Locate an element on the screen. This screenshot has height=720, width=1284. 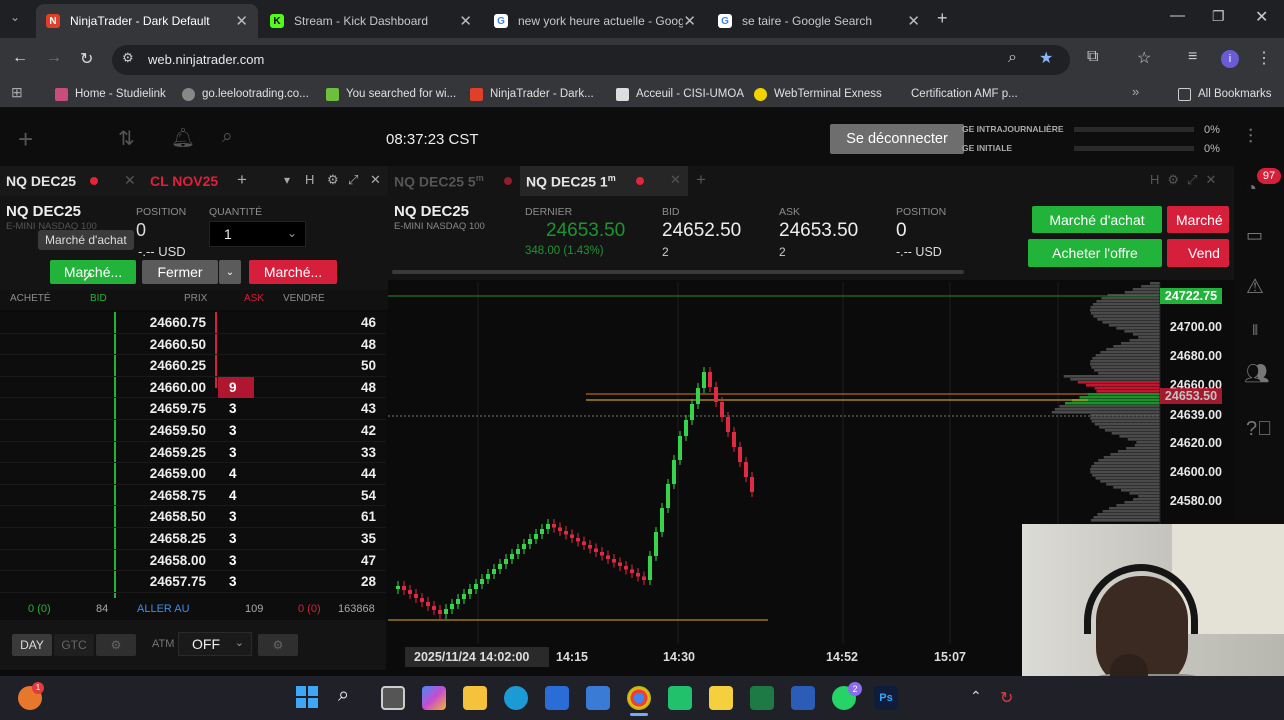
add-icon: + is located at coordinates (25, 139).